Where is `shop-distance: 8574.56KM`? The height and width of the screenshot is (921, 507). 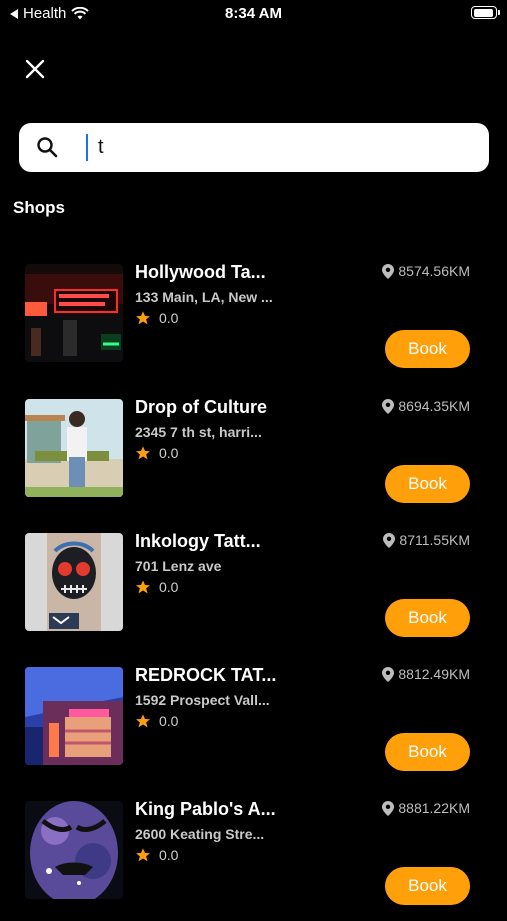 shop-distance: 8574.56KM is located at coordinates (426, 271).